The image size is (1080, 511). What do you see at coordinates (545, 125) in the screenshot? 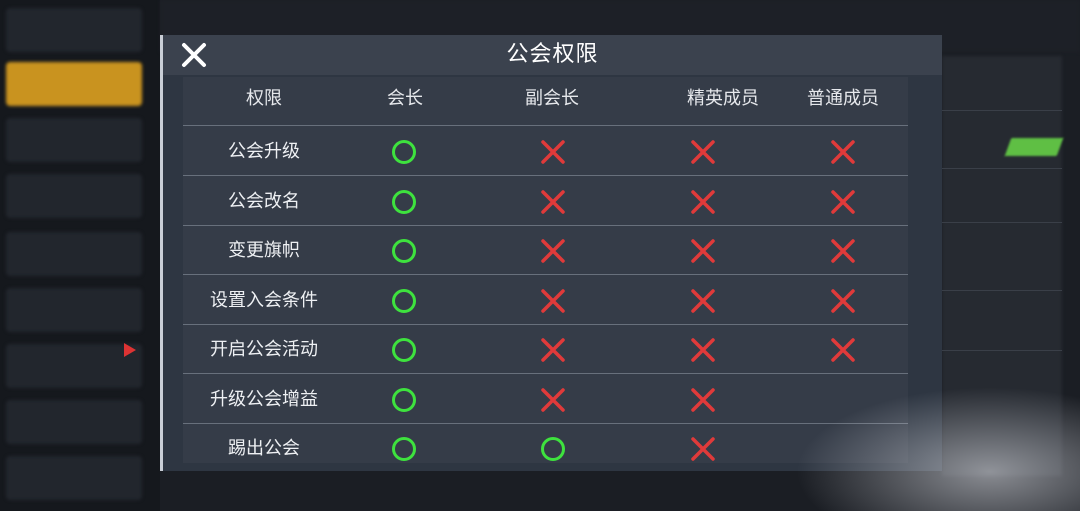
I see `header-divider` at bounding box center [545, 125].